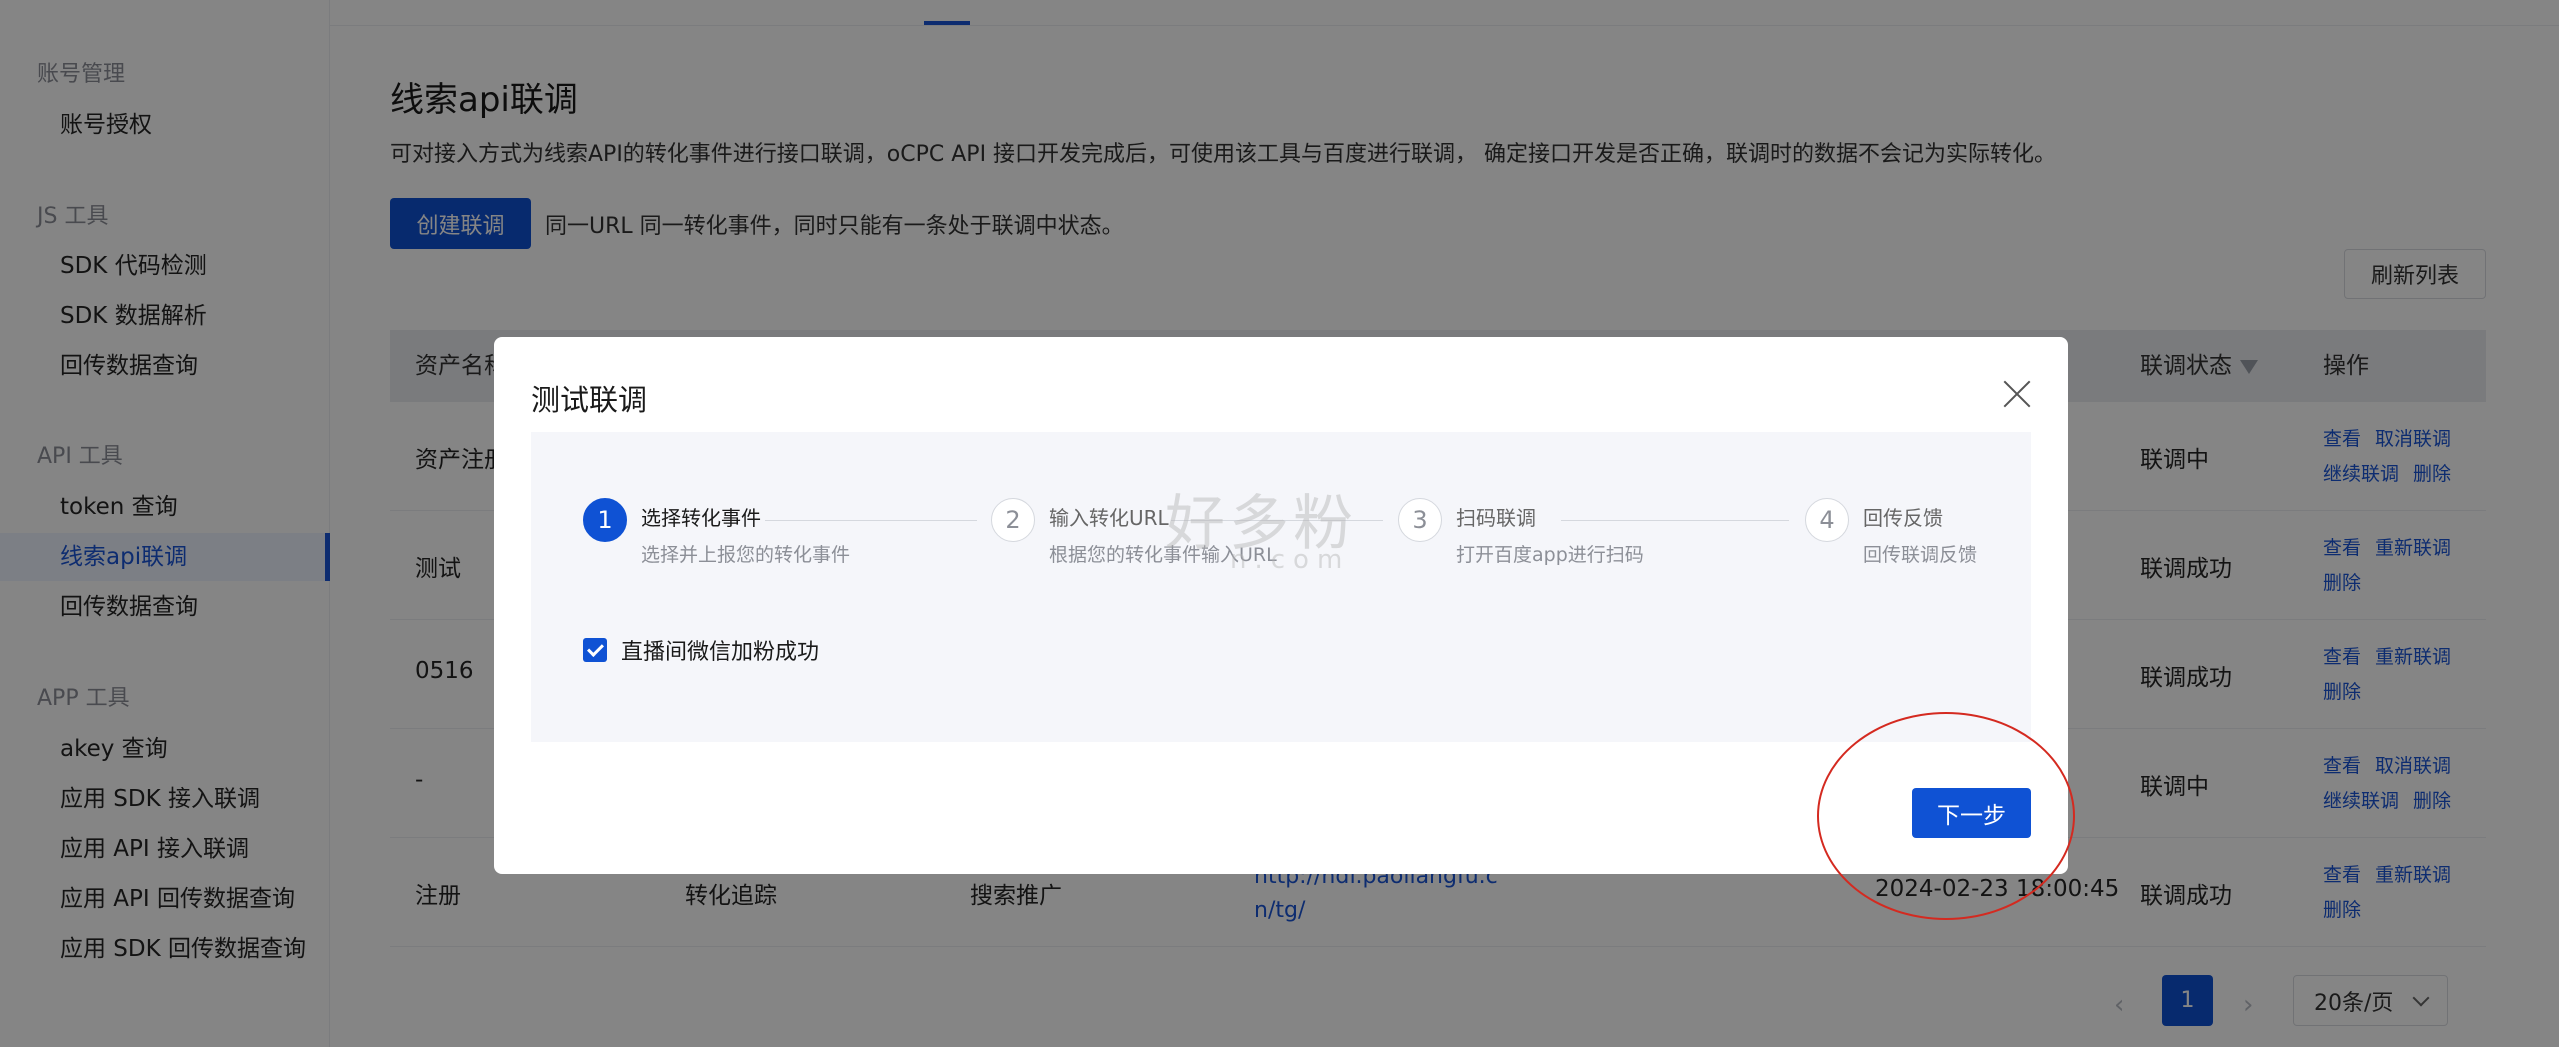 Image resolution: width=2559 pixels, height=1047 pixels. Describe the element at coordinates (589, 400) in the screenshot. I see `modal-title: 测试联调` at that location.